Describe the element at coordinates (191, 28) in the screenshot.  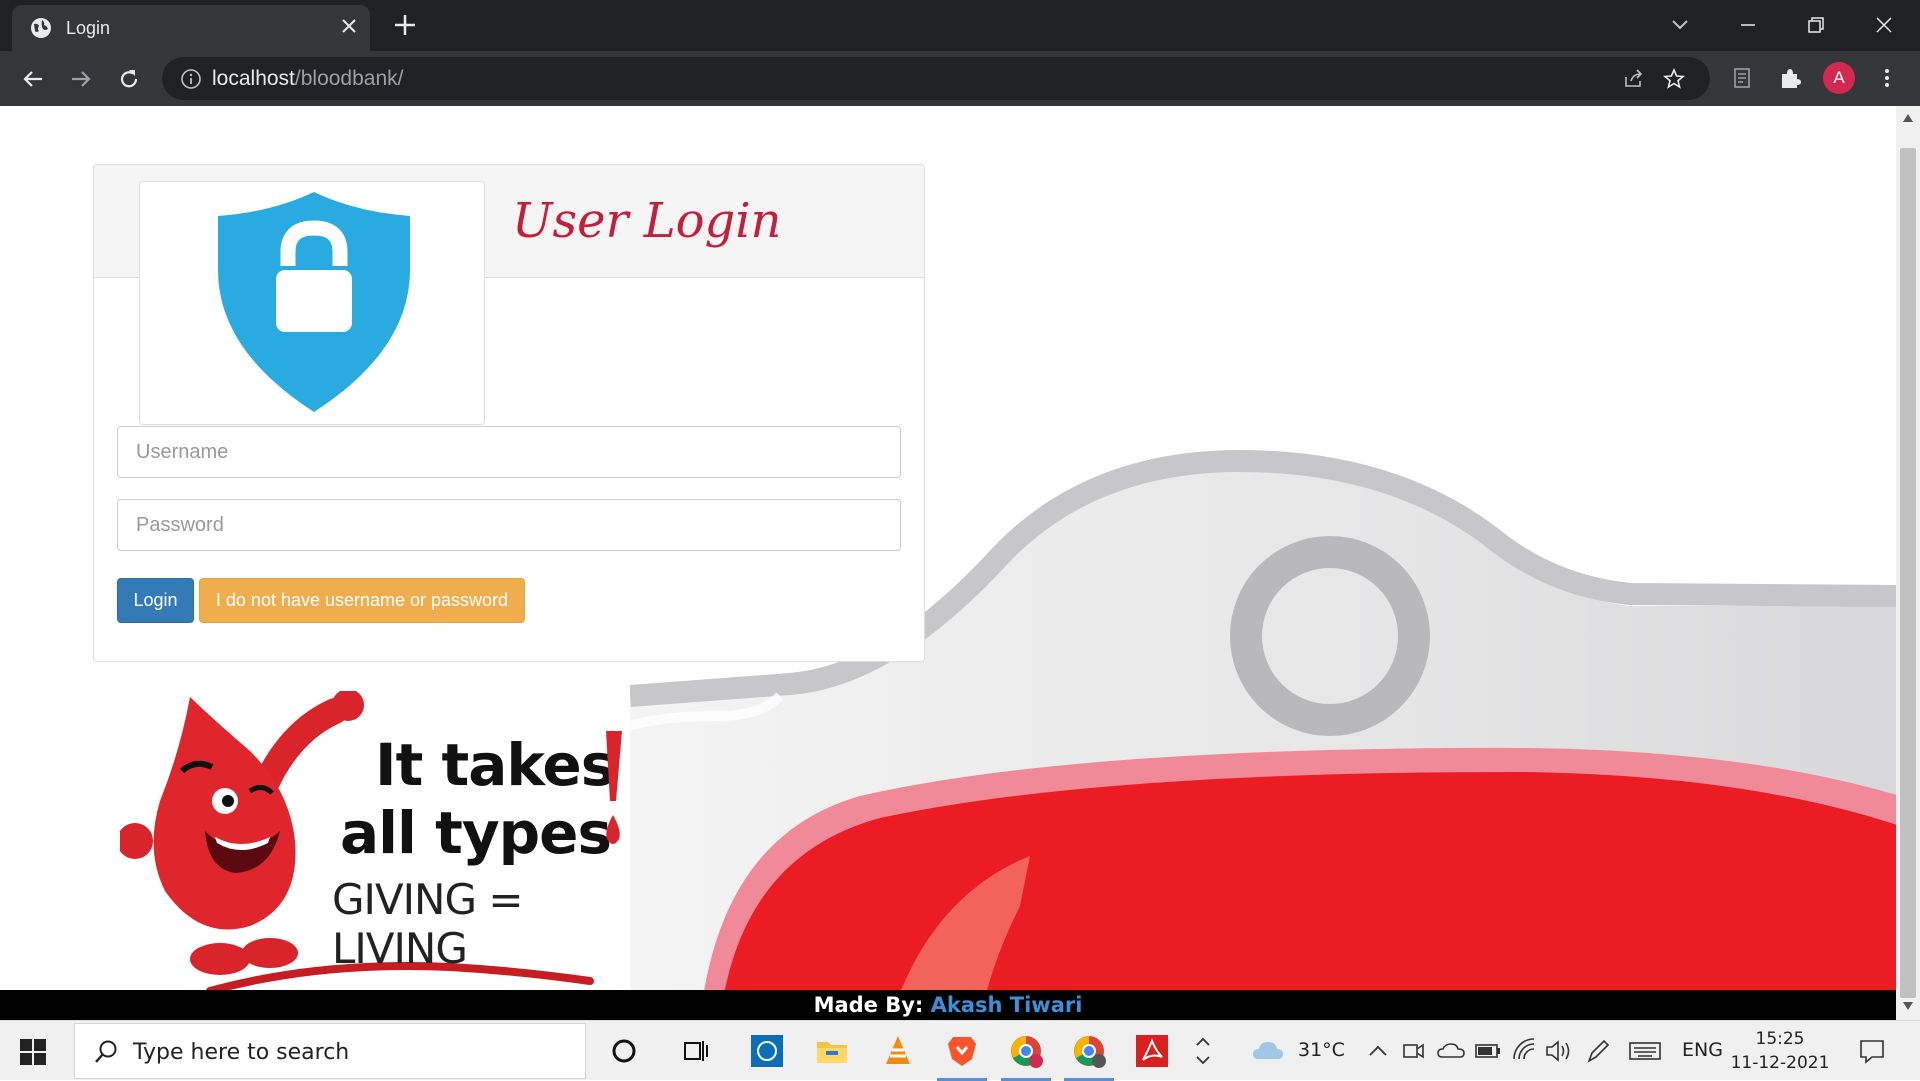
I see `browser-tab-login: Login` at that location.